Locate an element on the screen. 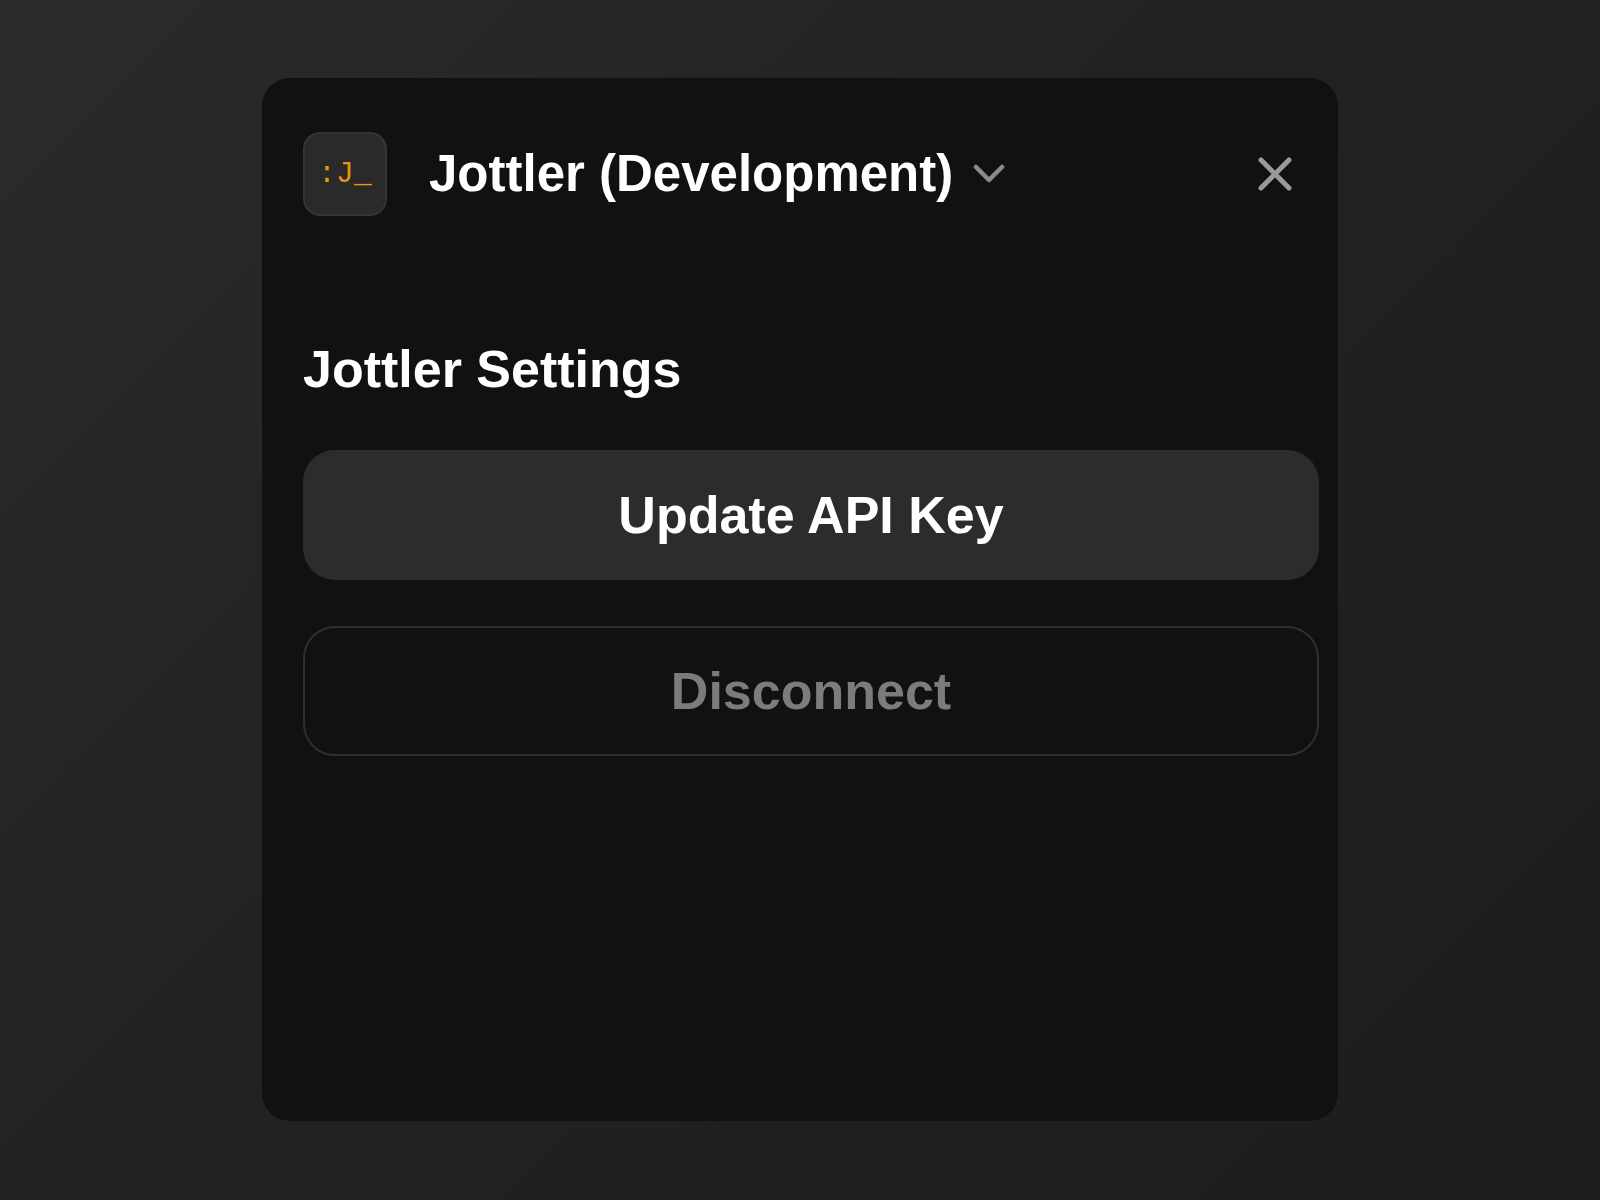  close-button is located at coordinates (1275, 174).